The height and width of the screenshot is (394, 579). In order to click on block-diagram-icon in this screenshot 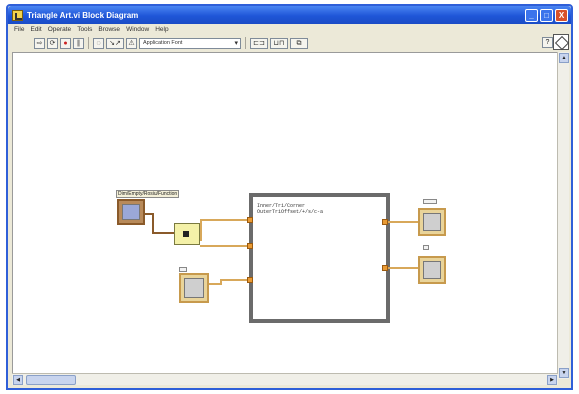, I will do `click(17, 15)`.